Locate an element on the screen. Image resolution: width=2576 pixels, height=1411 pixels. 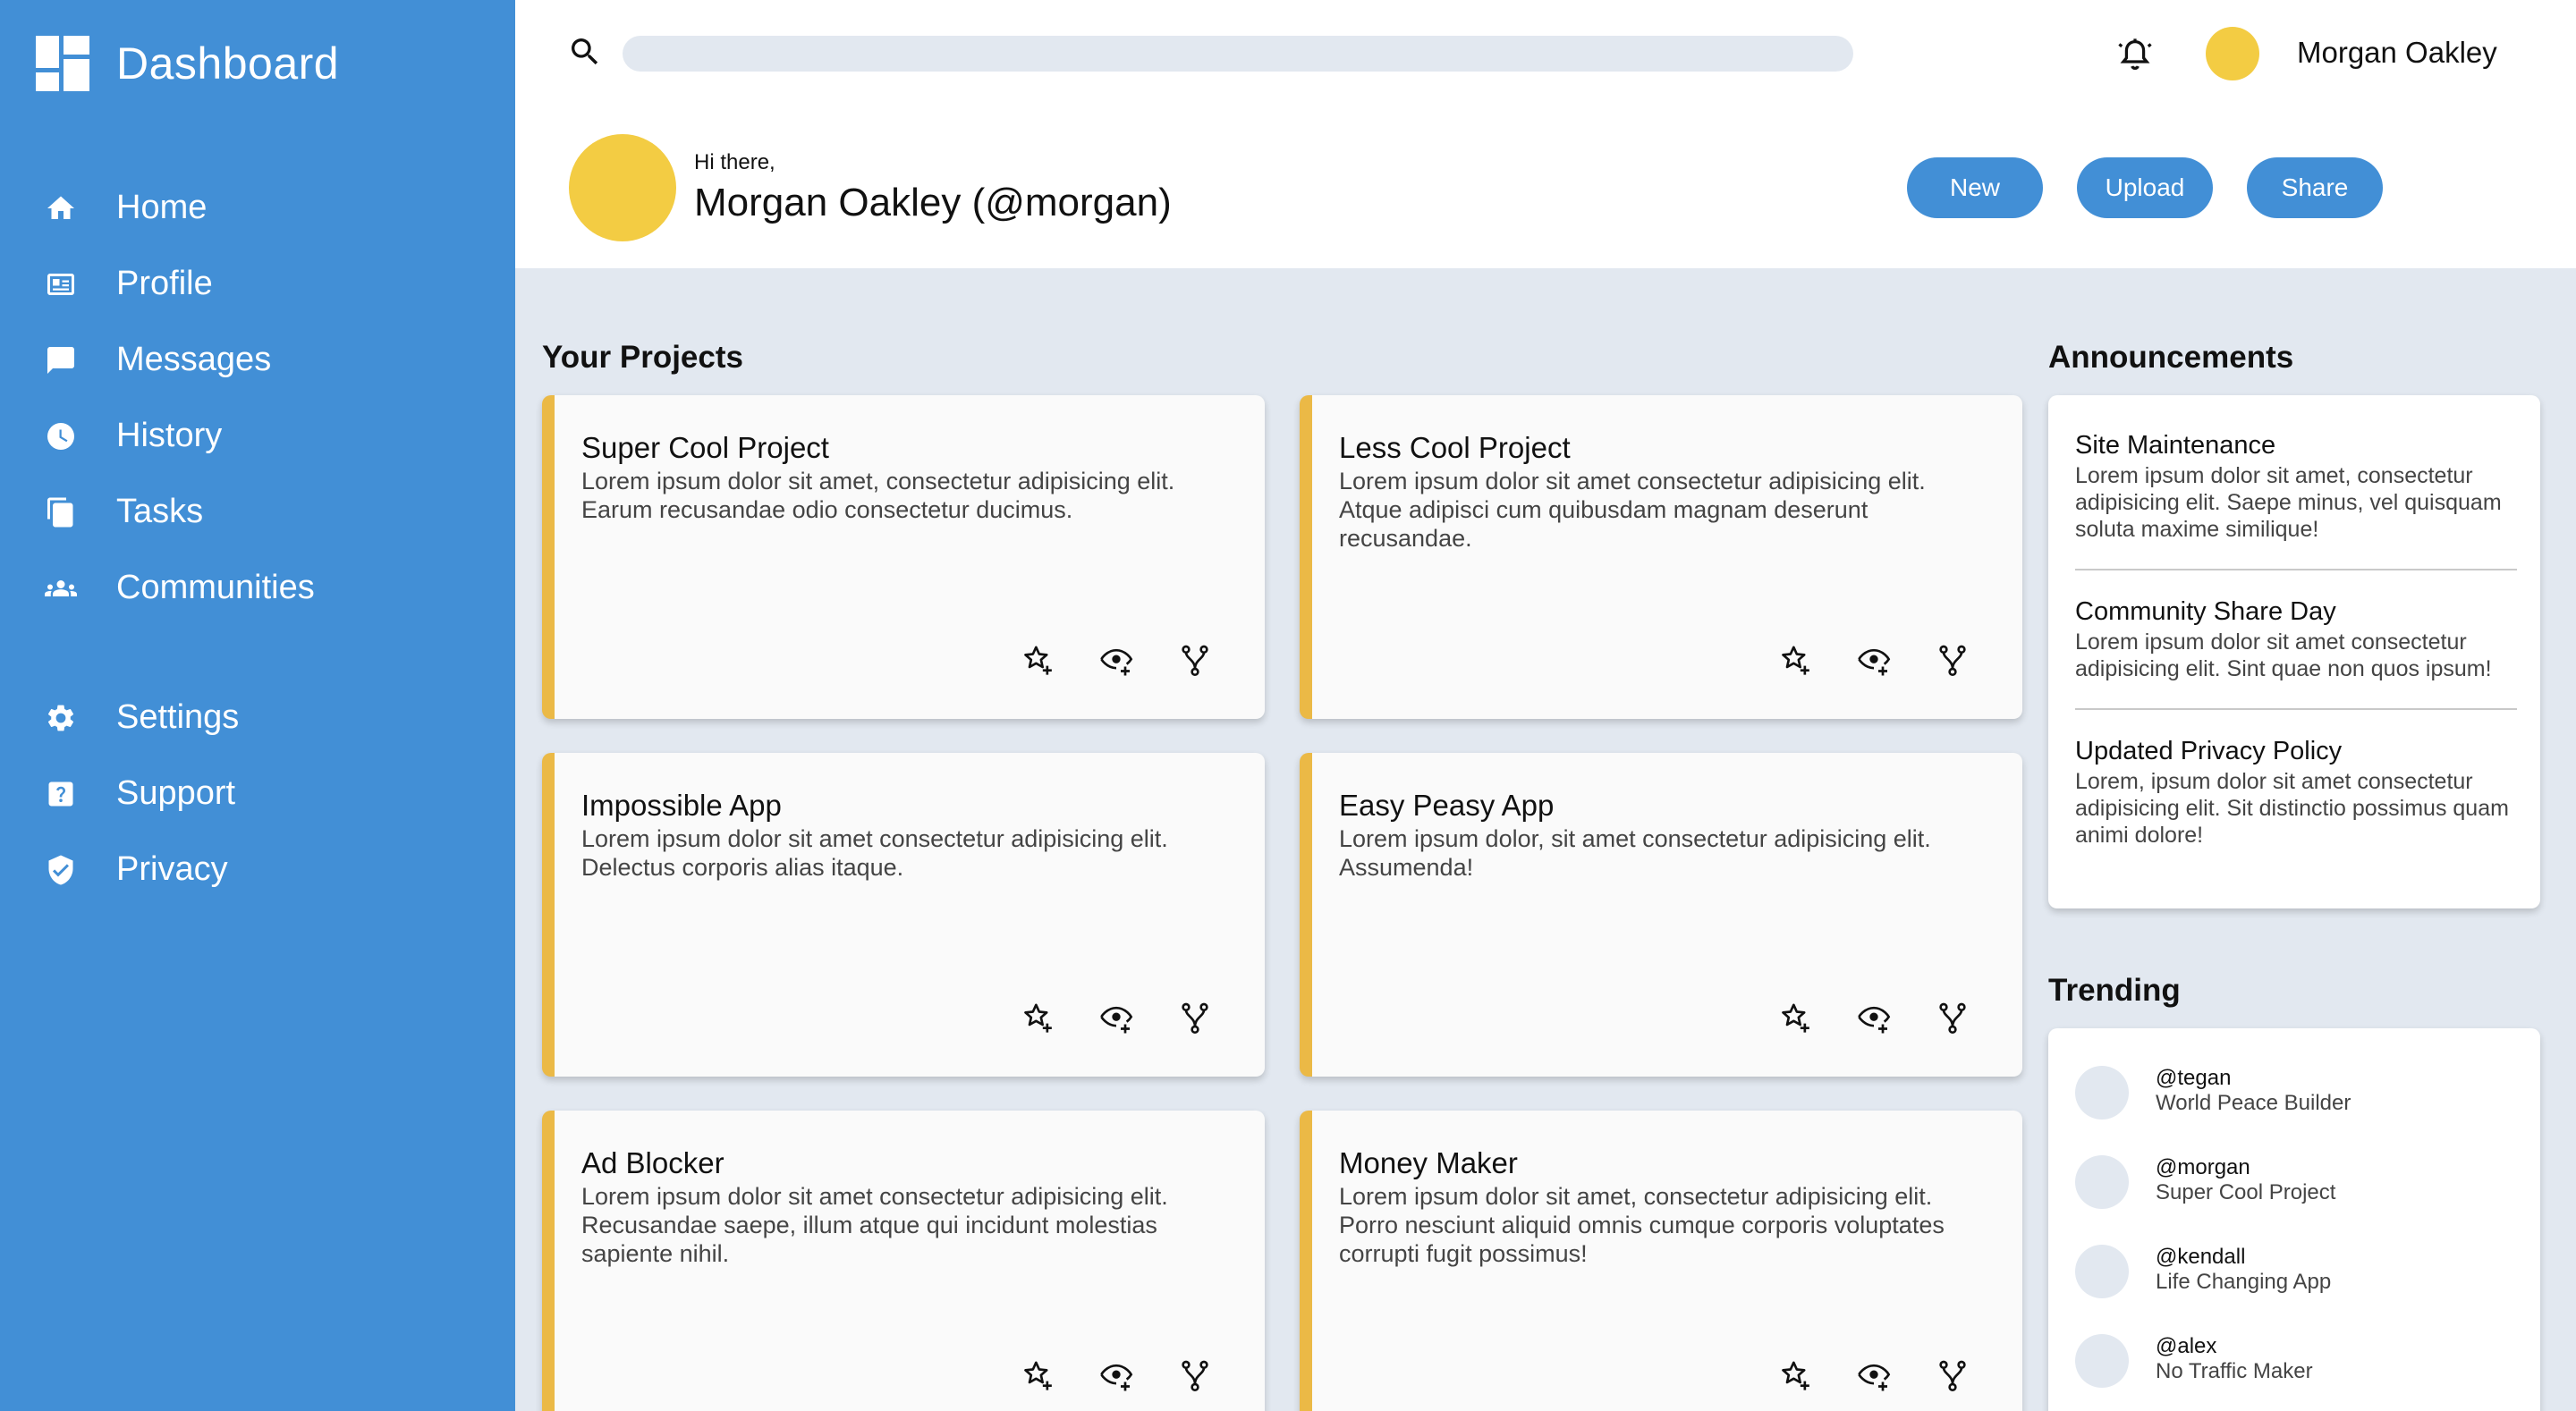
trending-handle: @tegan is located at coordinates (2194, 1078).